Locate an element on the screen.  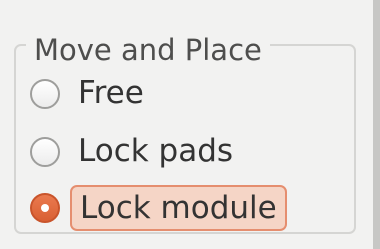
radio-label-lock-module: Lock module is located at coordinates (178, 208).